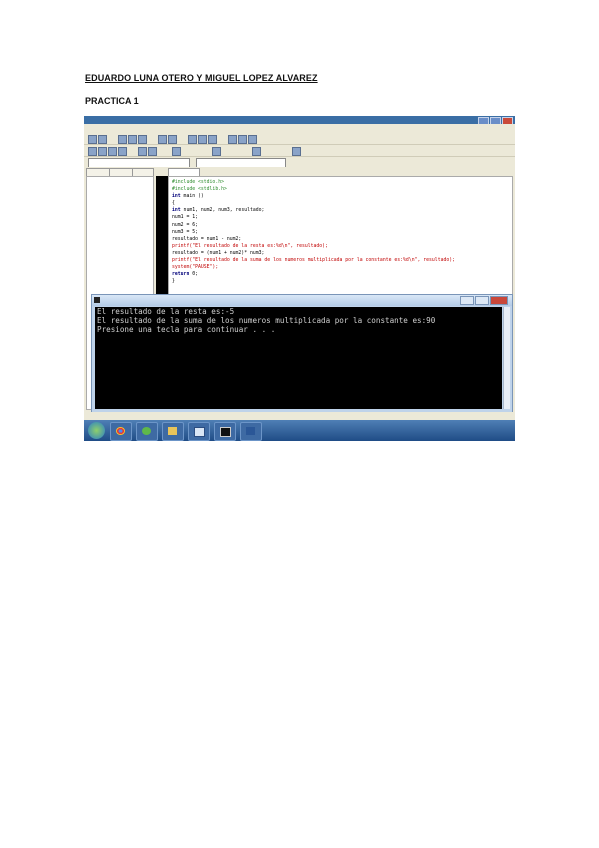 The image size is (599, 848). What do you see at coordinates (302, 300) in the screenshot?
I see `console-titlebar` at bounding box center [302, 300].